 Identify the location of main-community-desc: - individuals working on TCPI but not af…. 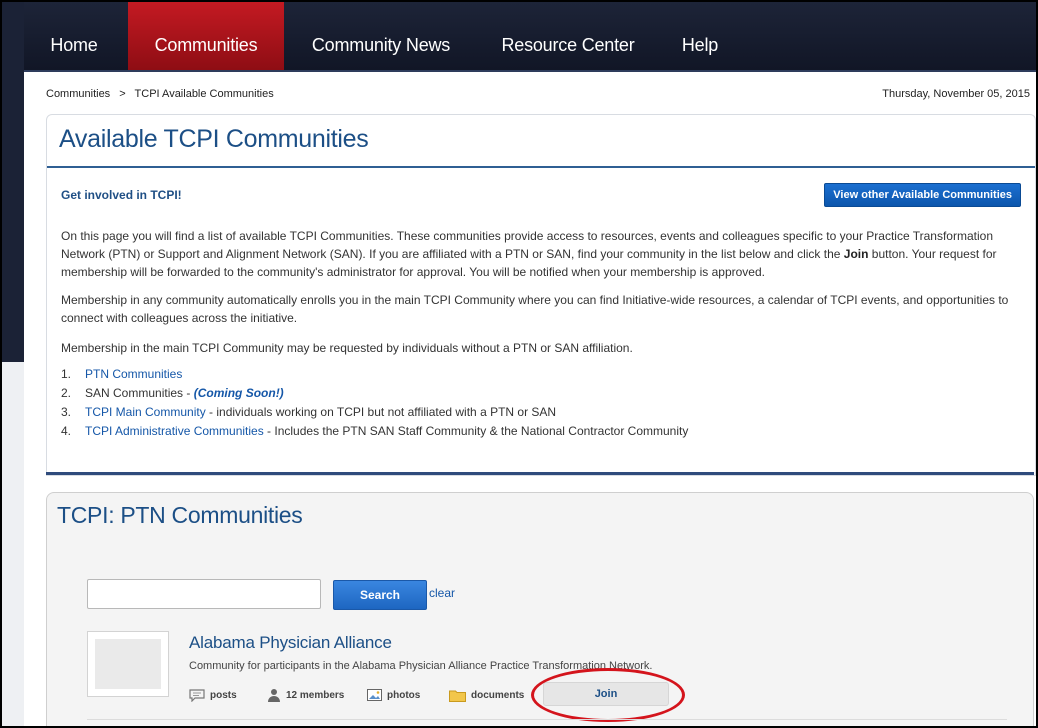
(381, 412).